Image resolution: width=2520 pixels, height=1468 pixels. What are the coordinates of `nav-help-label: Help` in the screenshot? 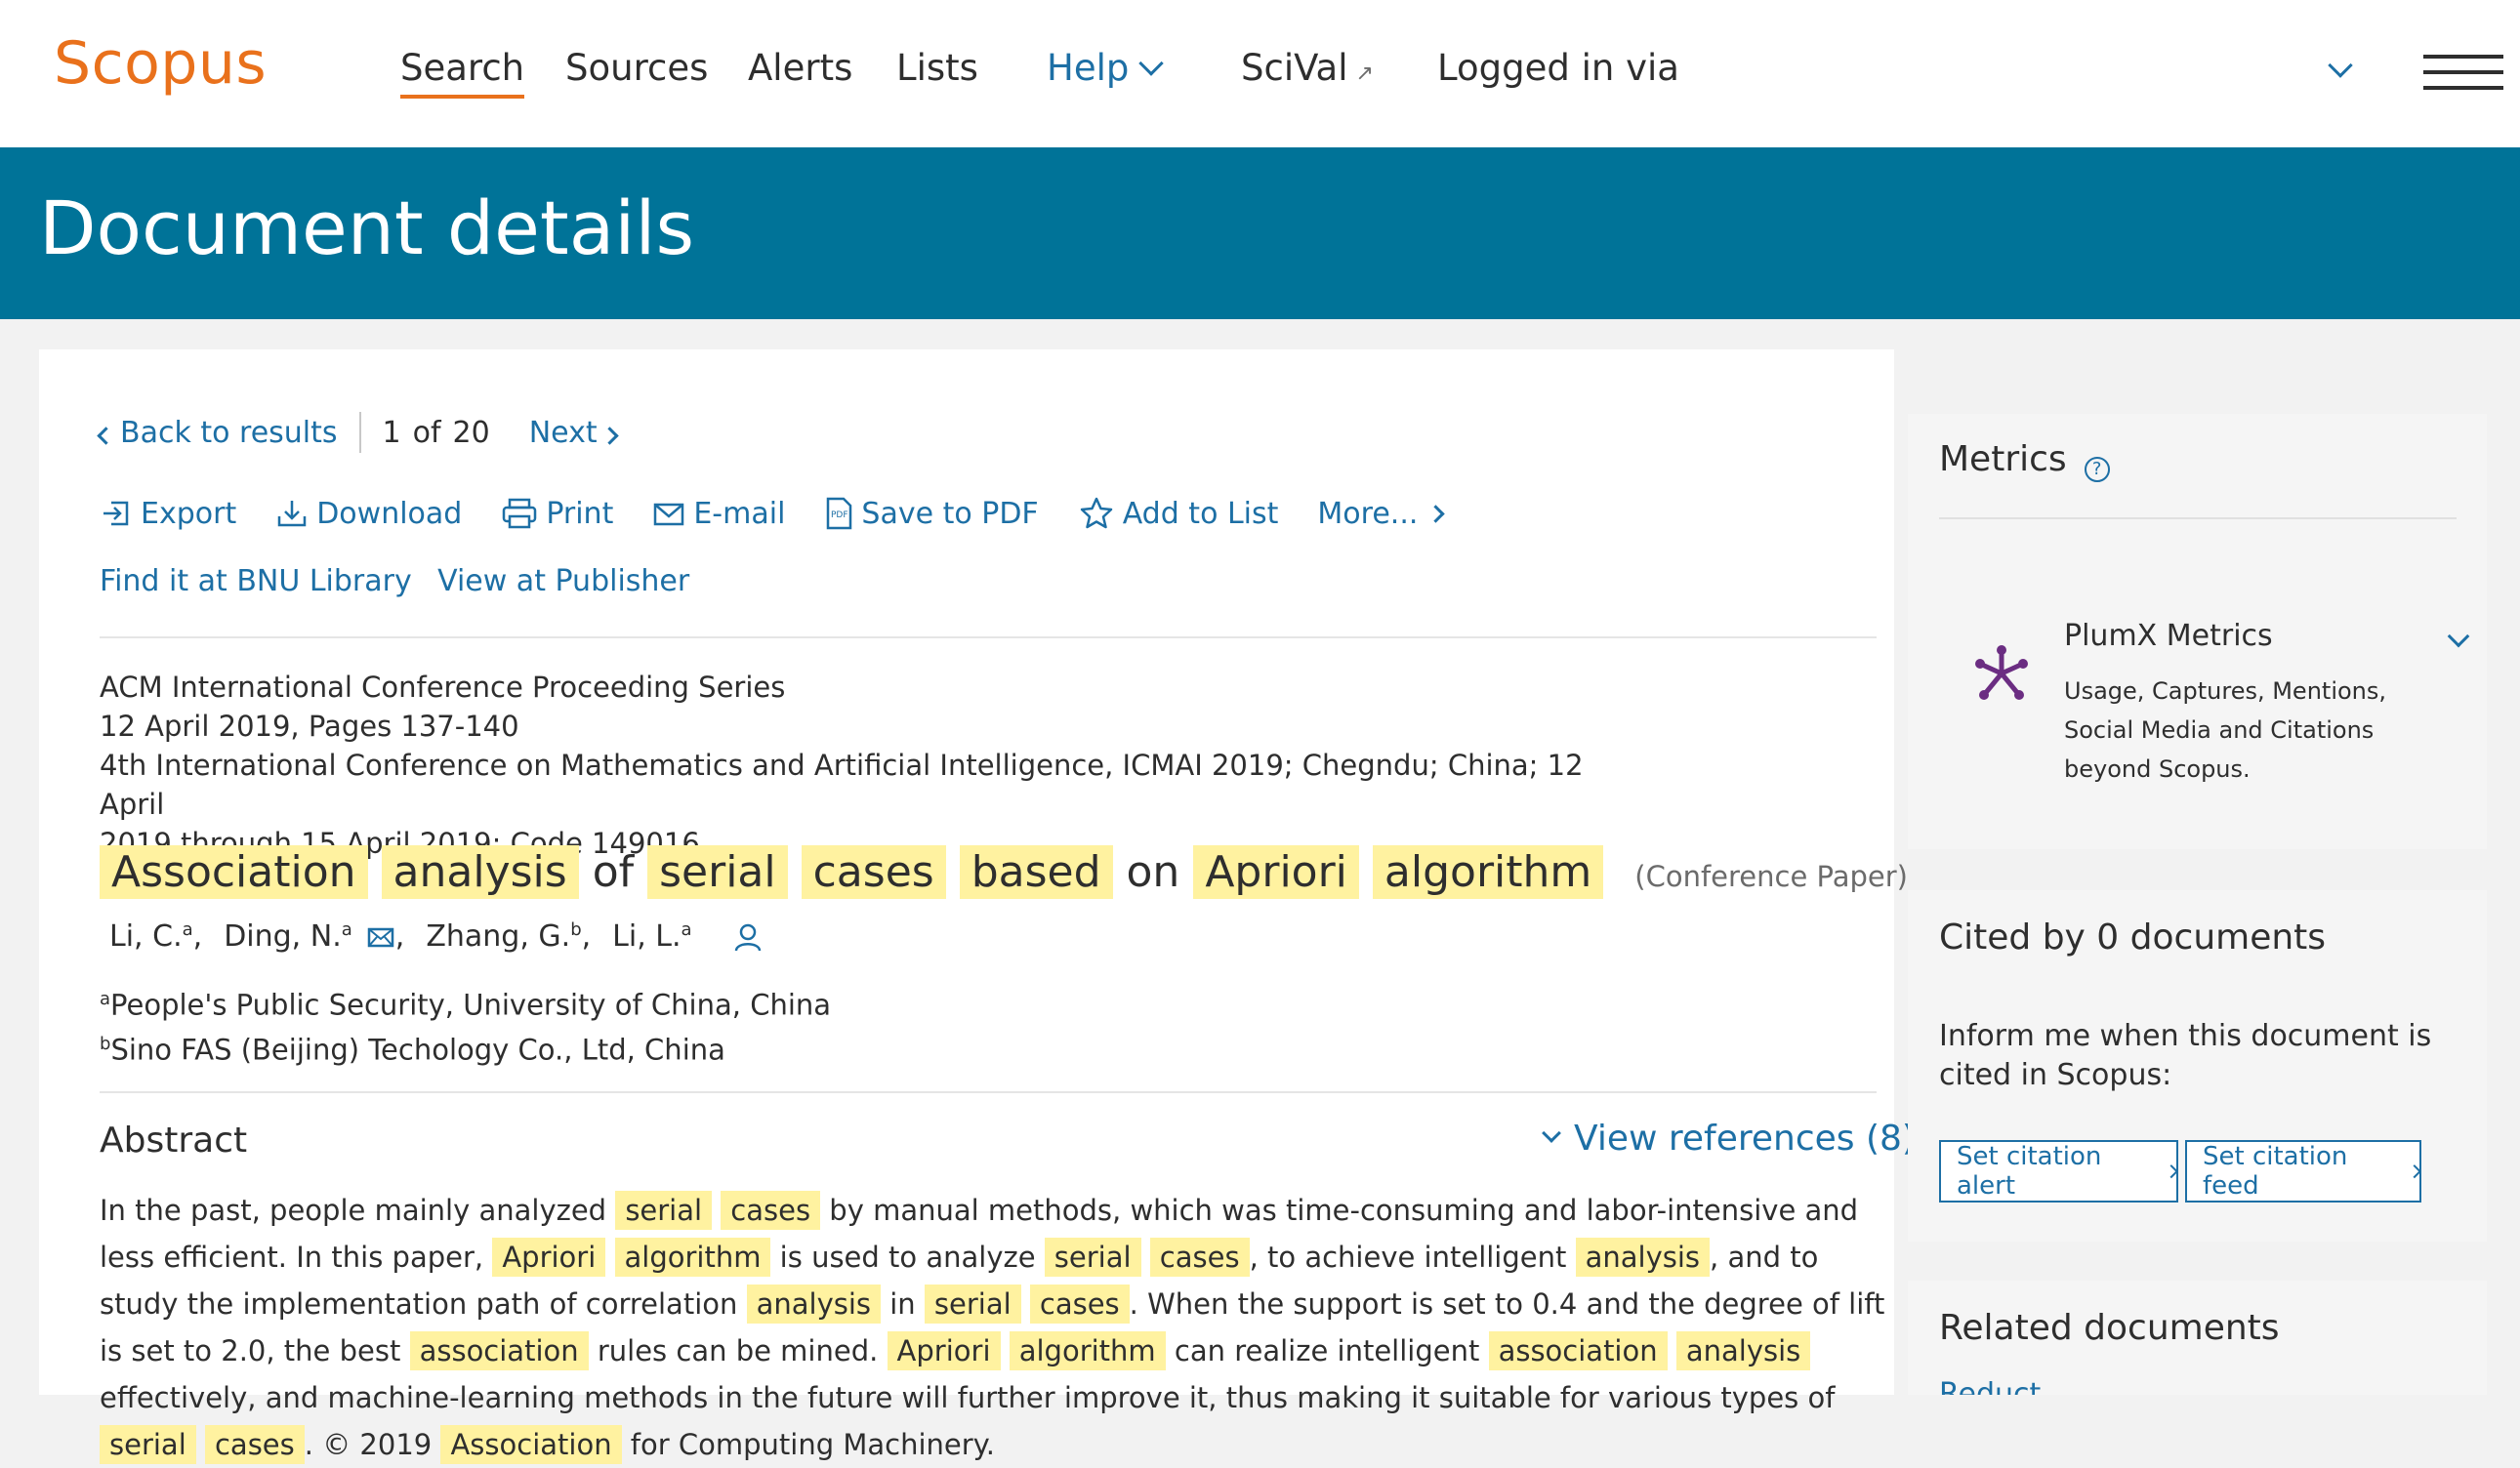 It's located at (1088, 68).